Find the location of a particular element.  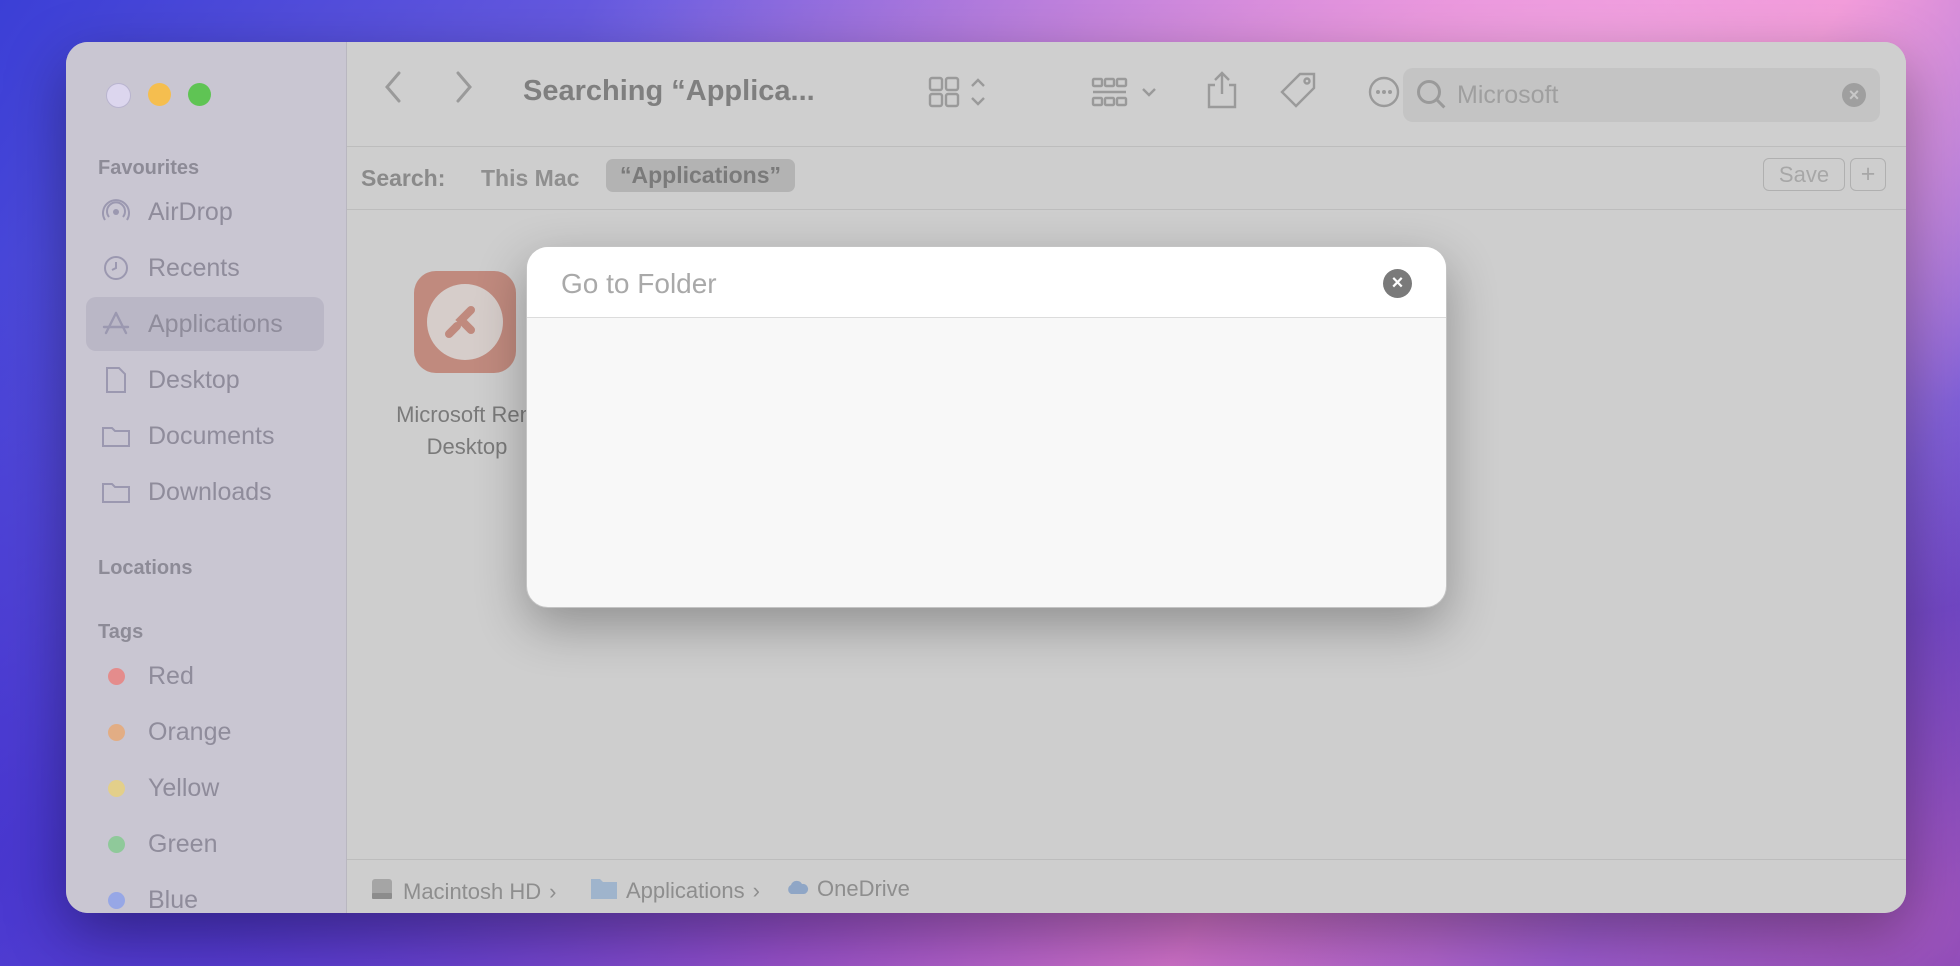

favourites-heading: Favourites is located at coordinates (149, 168).